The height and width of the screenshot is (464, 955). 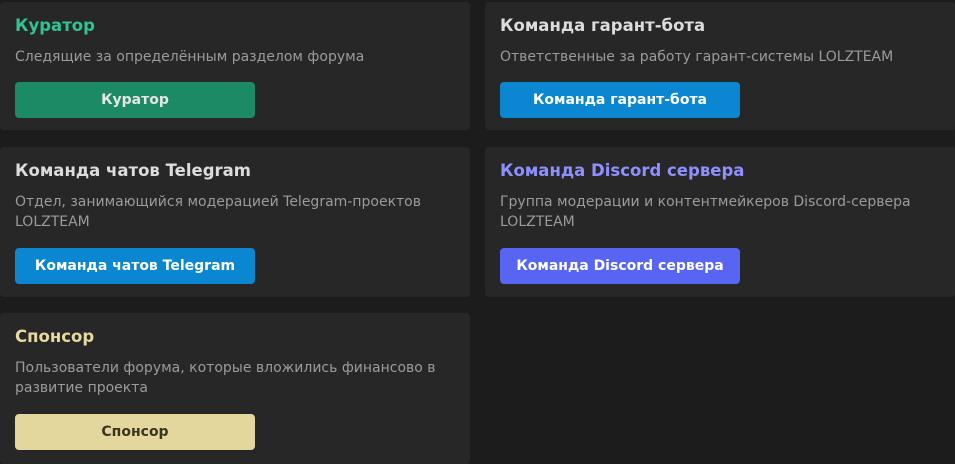 I want to click on role-description: Следящие за определённым разделом форума, so click(x=190, y=57).